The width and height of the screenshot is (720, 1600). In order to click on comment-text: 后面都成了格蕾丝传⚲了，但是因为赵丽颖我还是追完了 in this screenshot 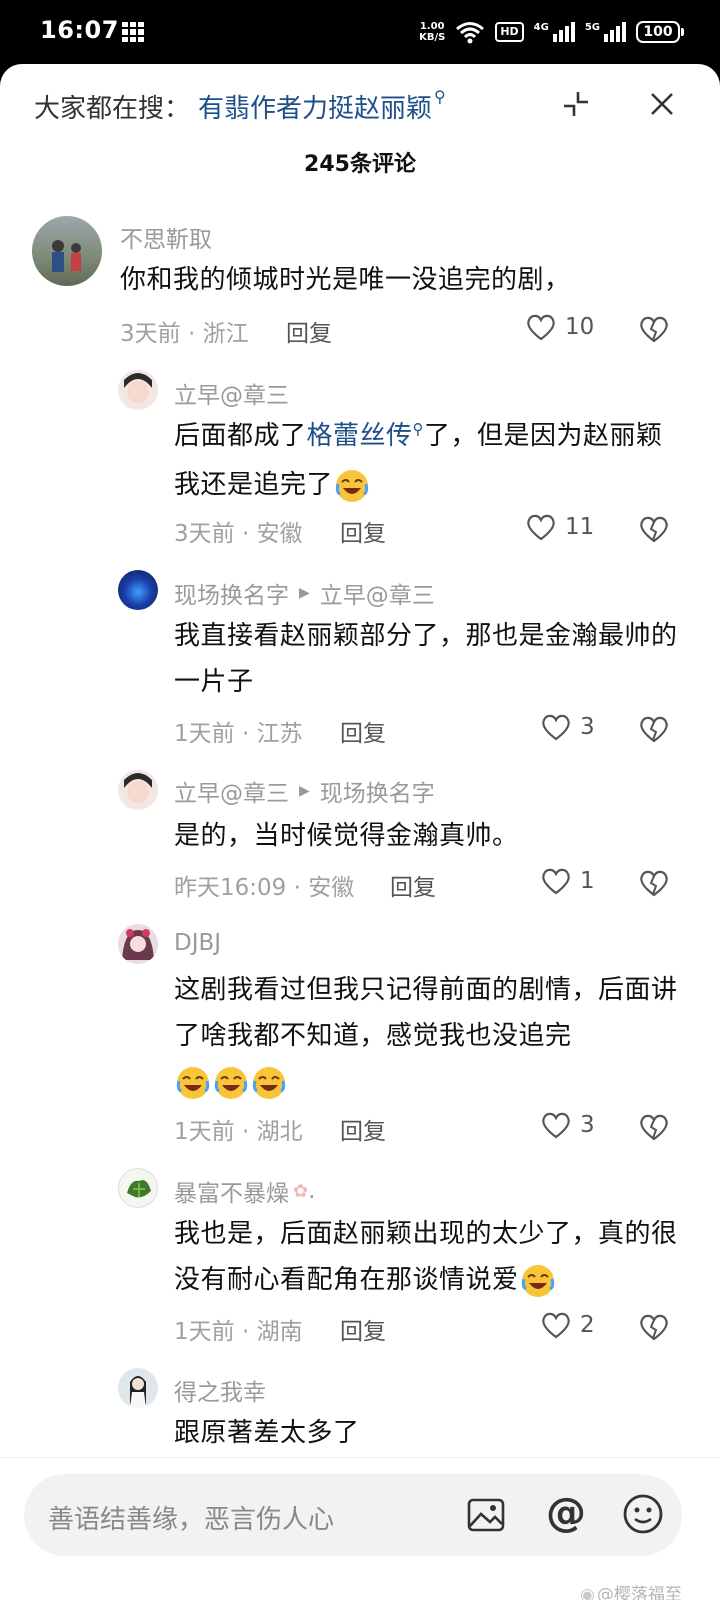, I will do `click(424, 460)`.